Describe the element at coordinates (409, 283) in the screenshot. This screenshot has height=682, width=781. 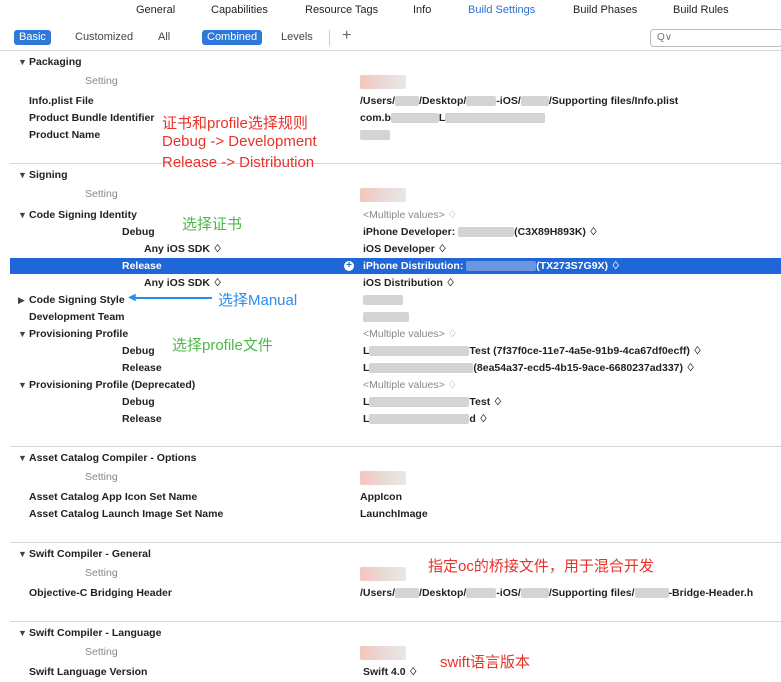
I see `setting-value: iOS Distribution ♢` at that location.